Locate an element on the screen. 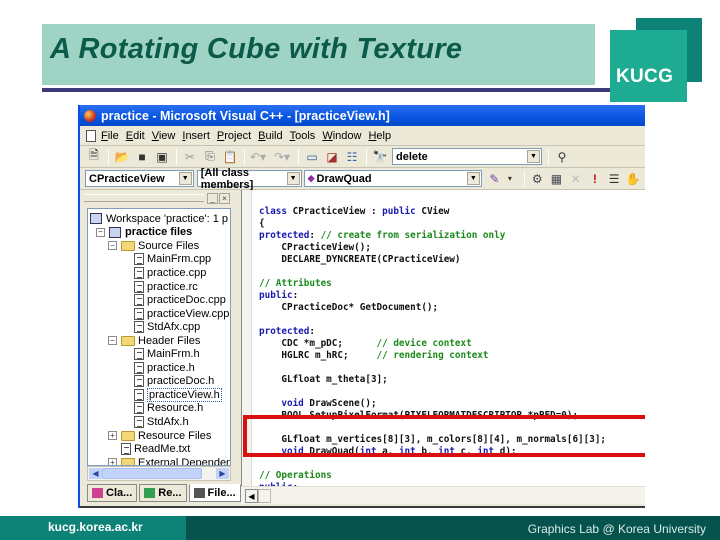 The width and height of the screenshot is (720, 540). tree-item: practiceView.cpp is located at coordinates (181, 314).